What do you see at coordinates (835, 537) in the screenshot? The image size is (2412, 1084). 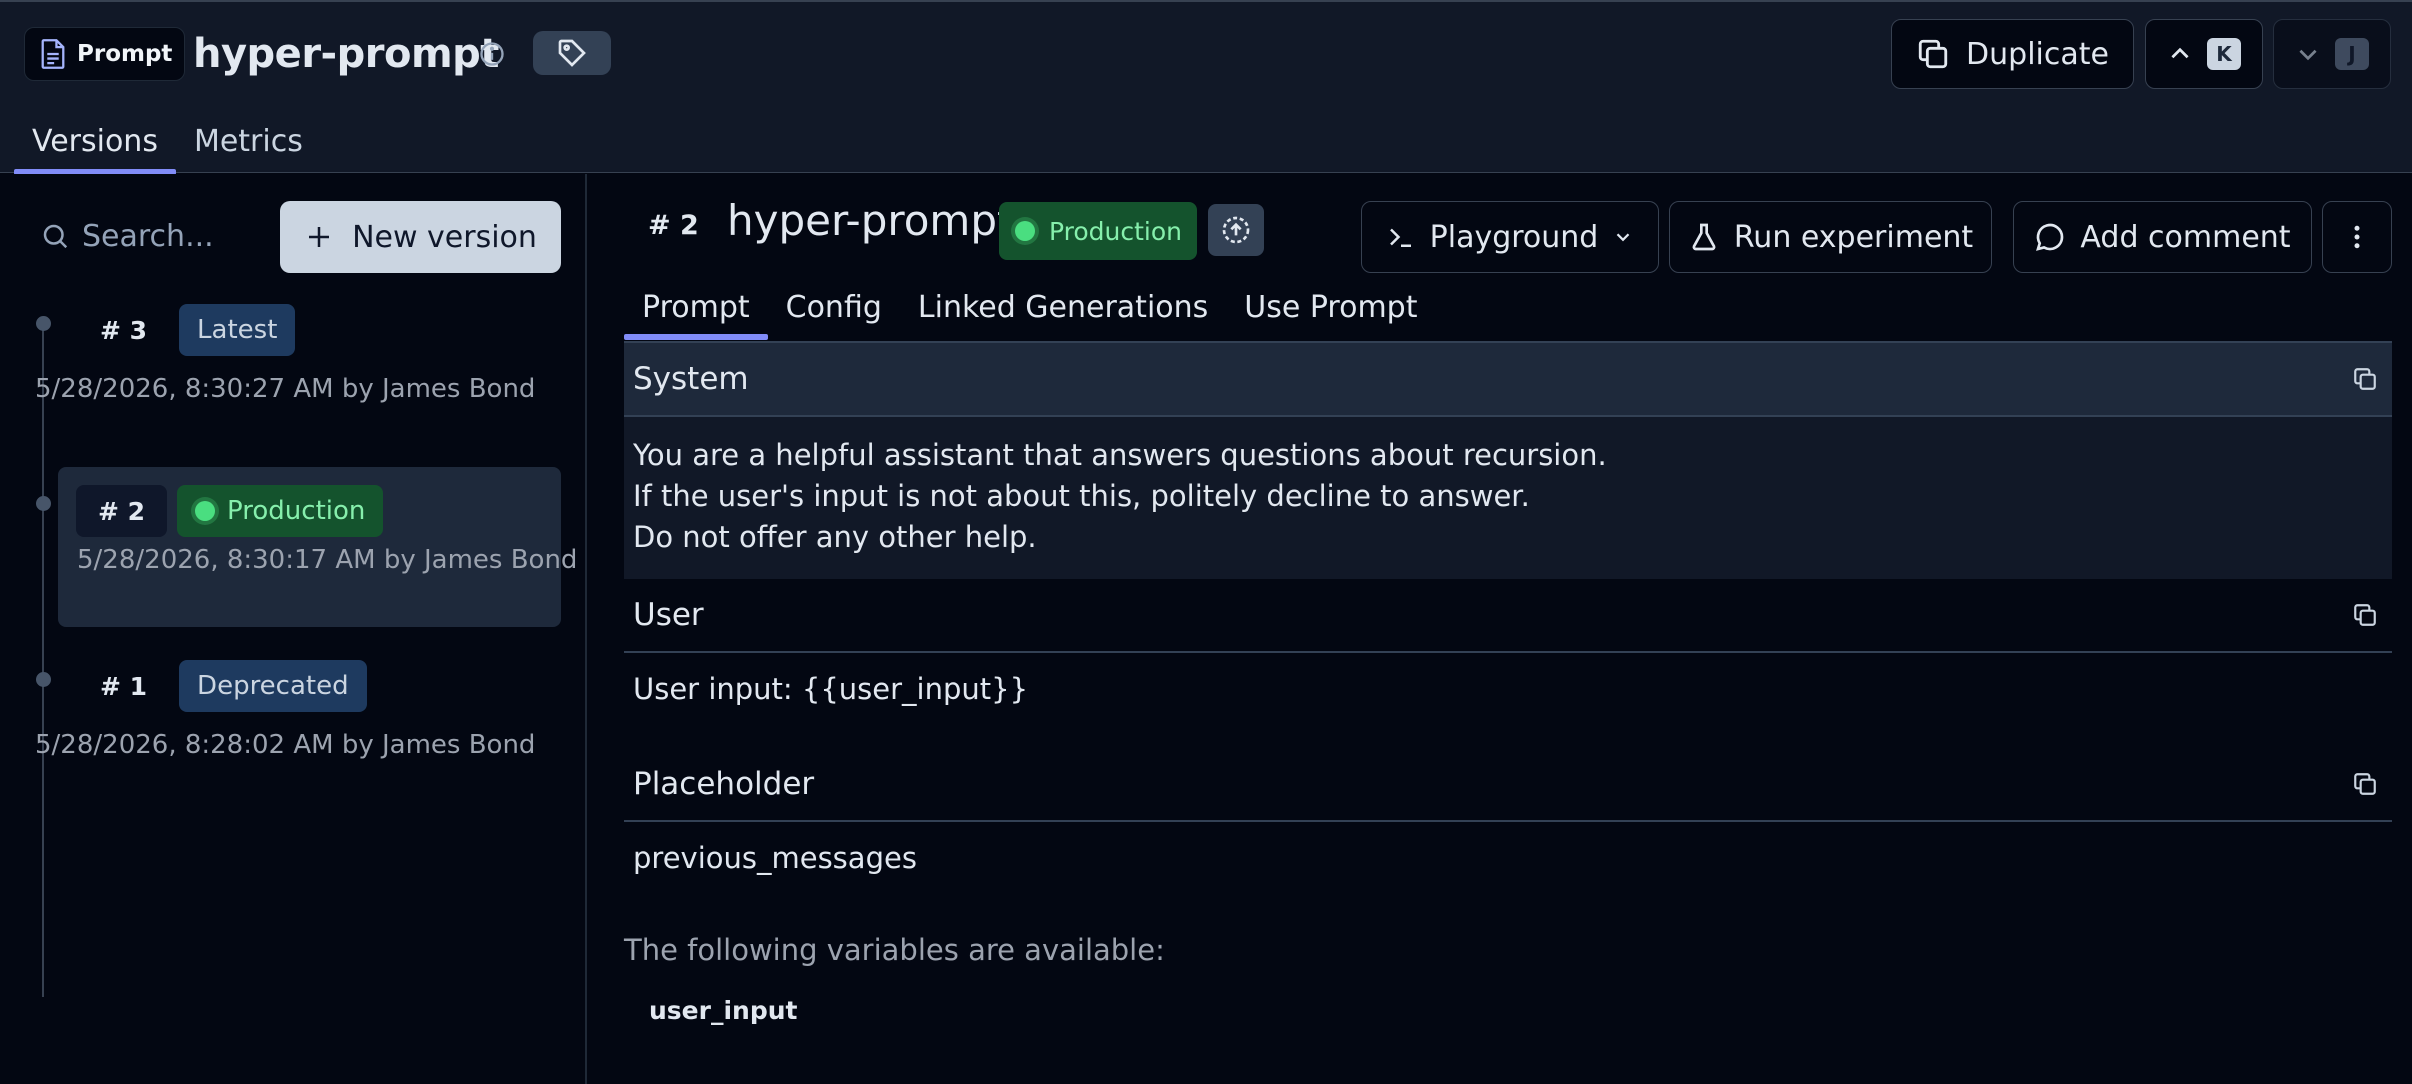 I see `message-line: Do not offer any other help.` at bounding box center [835, 537].